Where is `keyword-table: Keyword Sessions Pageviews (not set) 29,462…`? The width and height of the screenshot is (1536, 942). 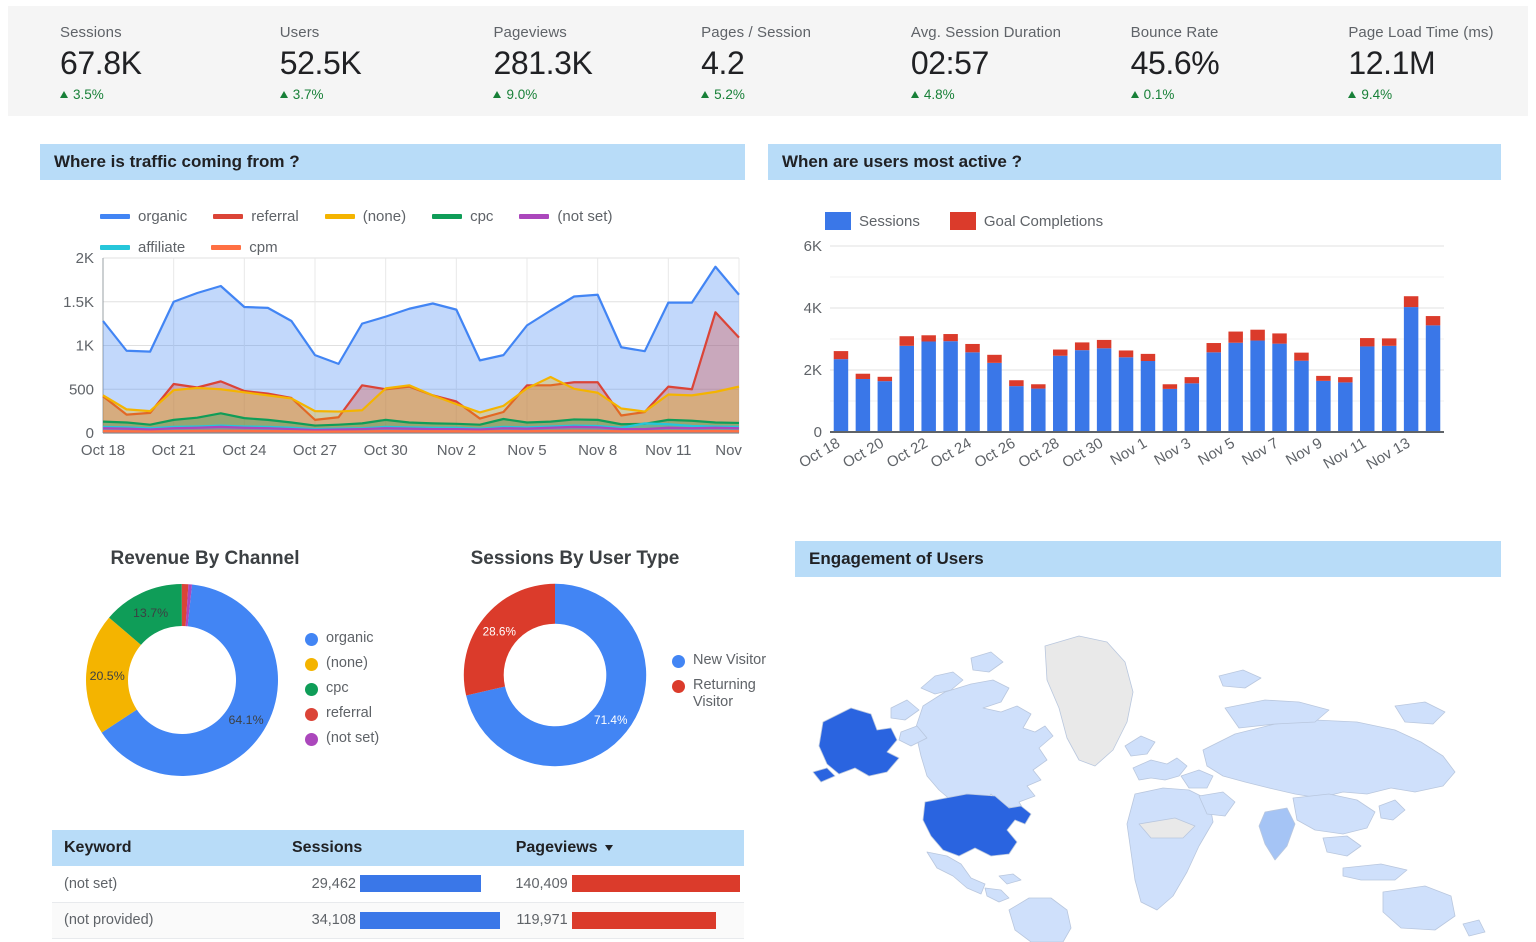
keyword-table: Keyword Sessions Pageviews (not set) 29,462… is located at coordinates (398, 884).